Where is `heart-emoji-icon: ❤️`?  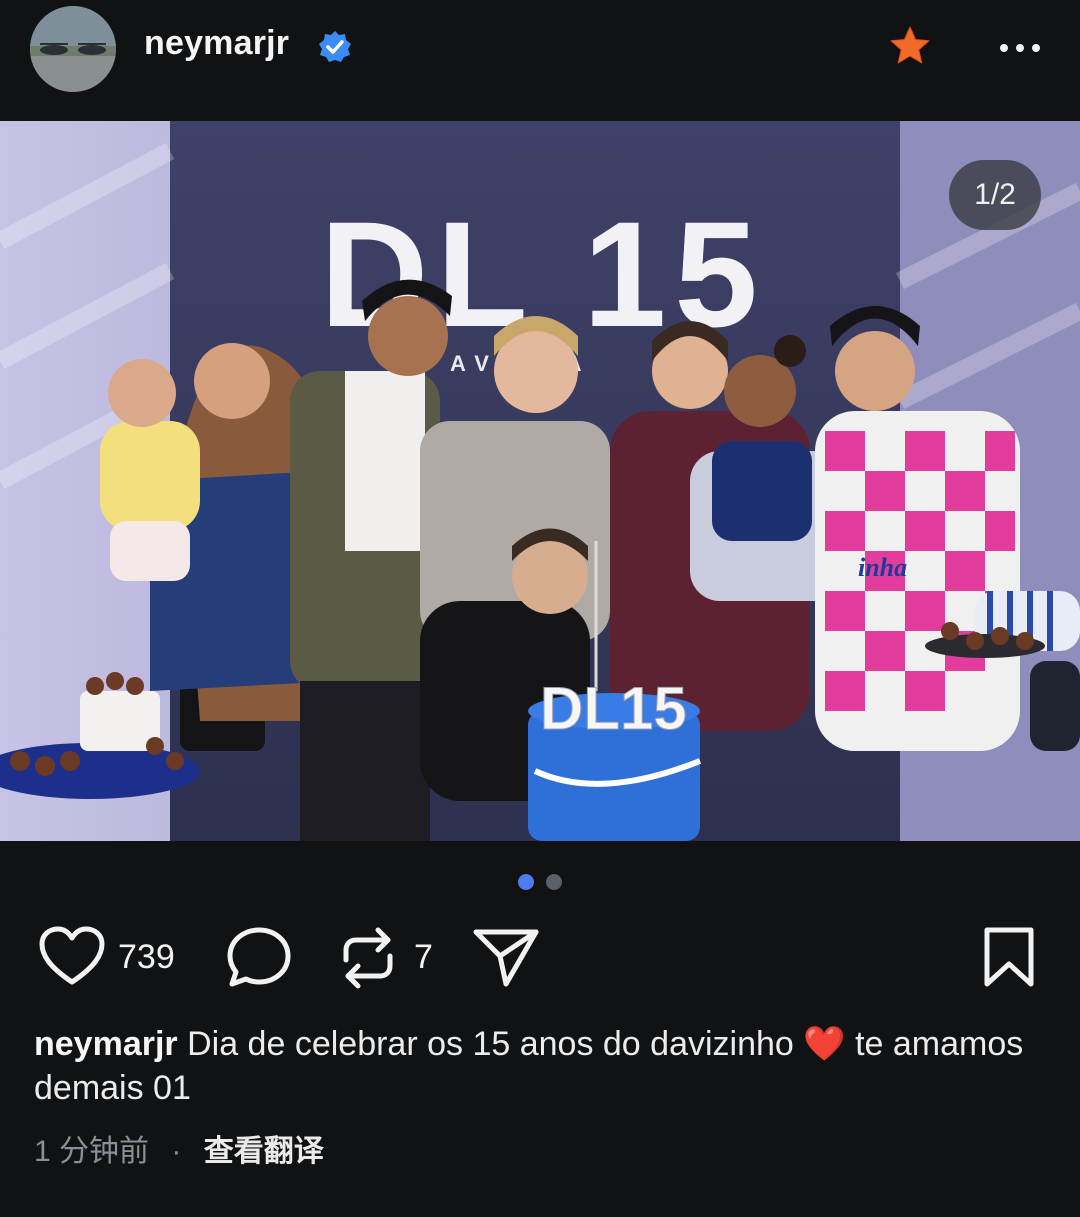 heart-emoji-icon: ❤️ is located at coordinates (824, 1044).